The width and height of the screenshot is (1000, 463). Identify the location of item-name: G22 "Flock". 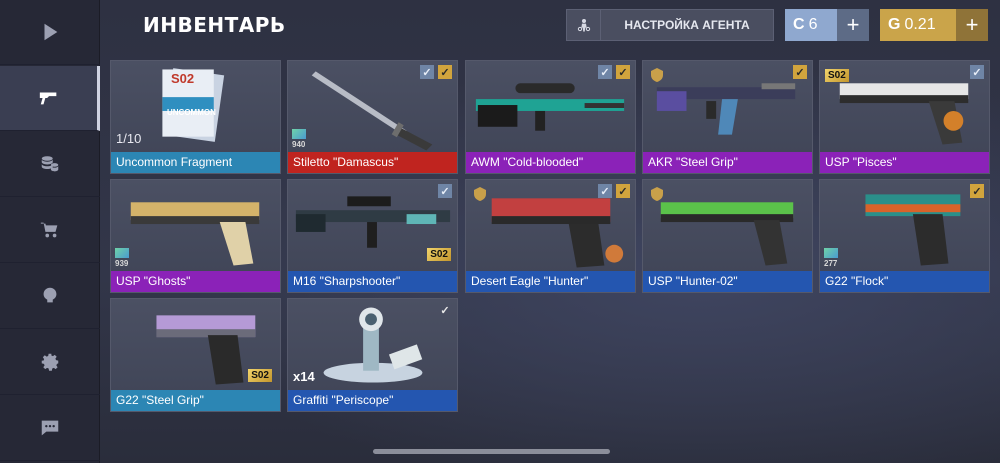
(904, 281).